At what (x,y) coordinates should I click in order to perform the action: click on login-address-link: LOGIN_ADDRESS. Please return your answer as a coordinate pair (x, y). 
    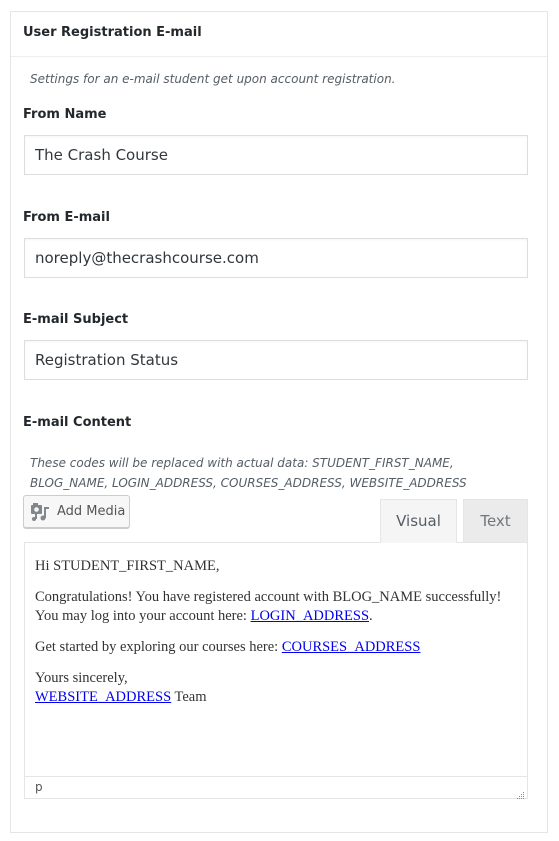
    Looking at the image, I should click on (310, 616).